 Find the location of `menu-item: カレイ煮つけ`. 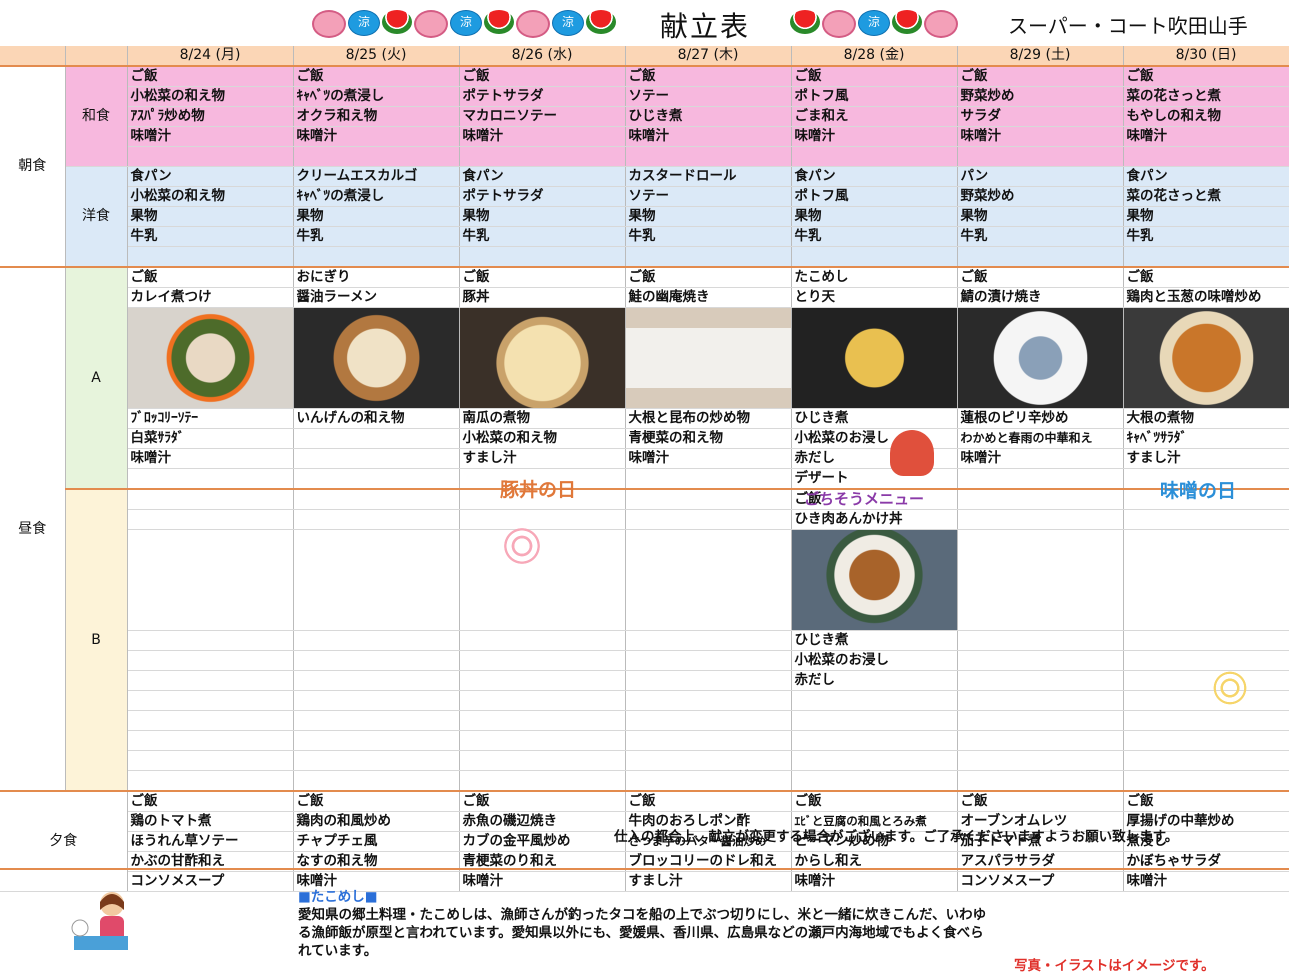

menu-item: カレイ煮つけ is located at coordinates (210, 297).